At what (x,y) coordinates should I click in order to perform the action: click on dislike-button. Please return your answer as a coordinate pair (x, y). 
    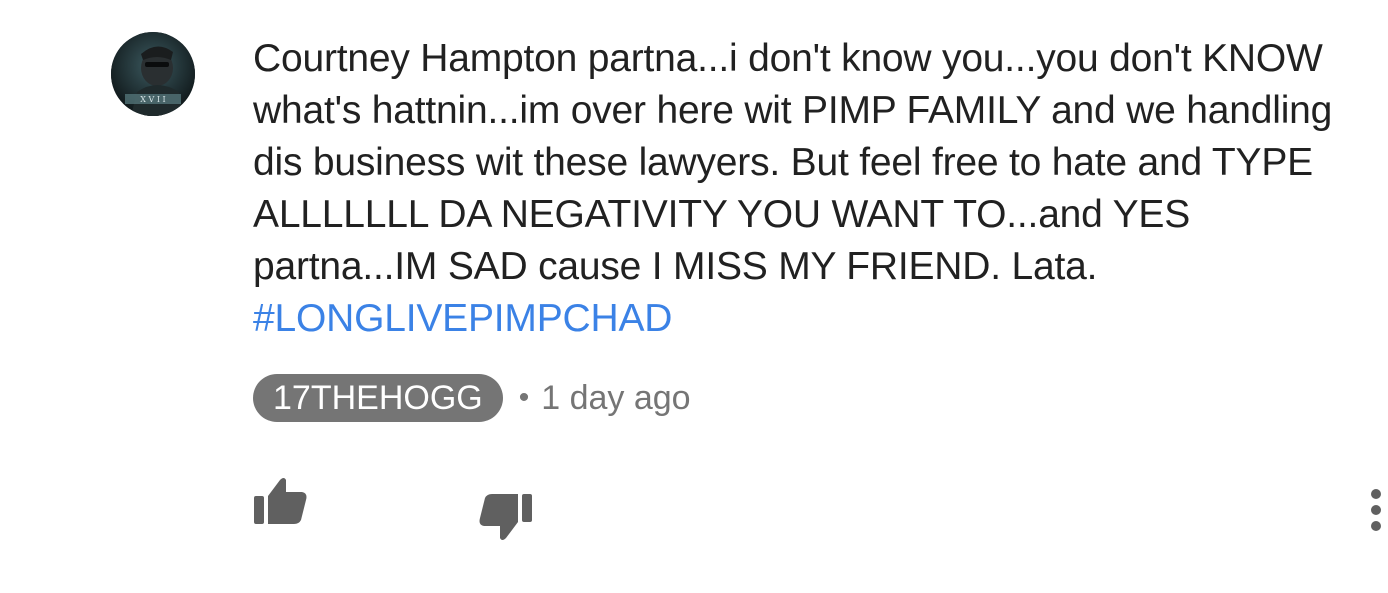
    Looking at the image, I should click on (506, 518).